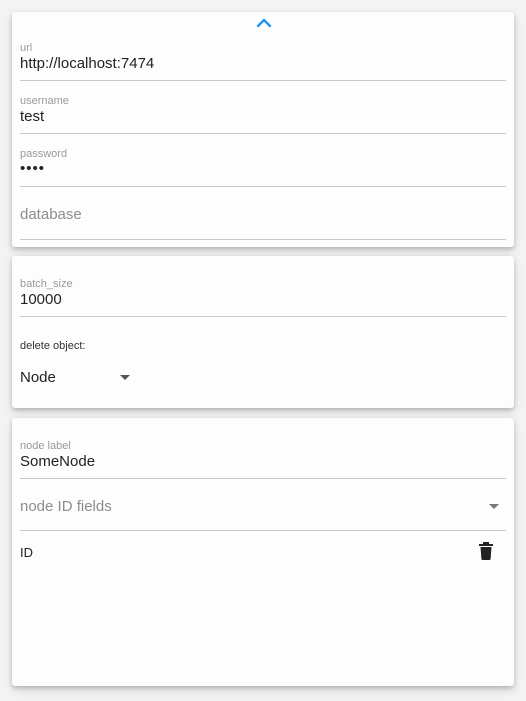 Image resolution: width=526 pixels, height=701 pixels. I want to click on node-label-field: node label SomeNode, so click(263, 459).